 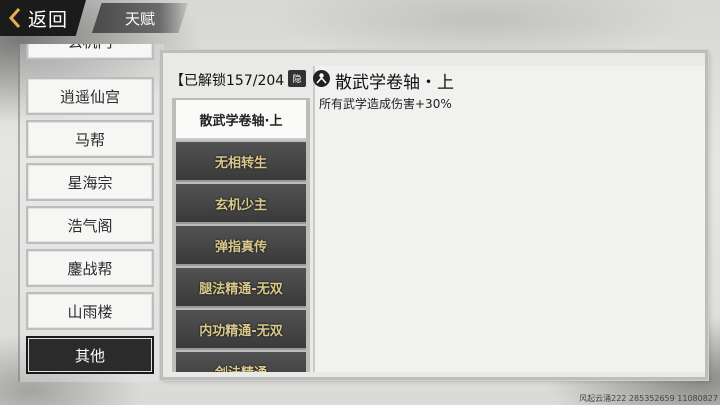 What do you see at coordinates (90, 268) in the screenshot?
I see `category-item-aozhan: 鏖战帮` at bounding box center [90, 268].